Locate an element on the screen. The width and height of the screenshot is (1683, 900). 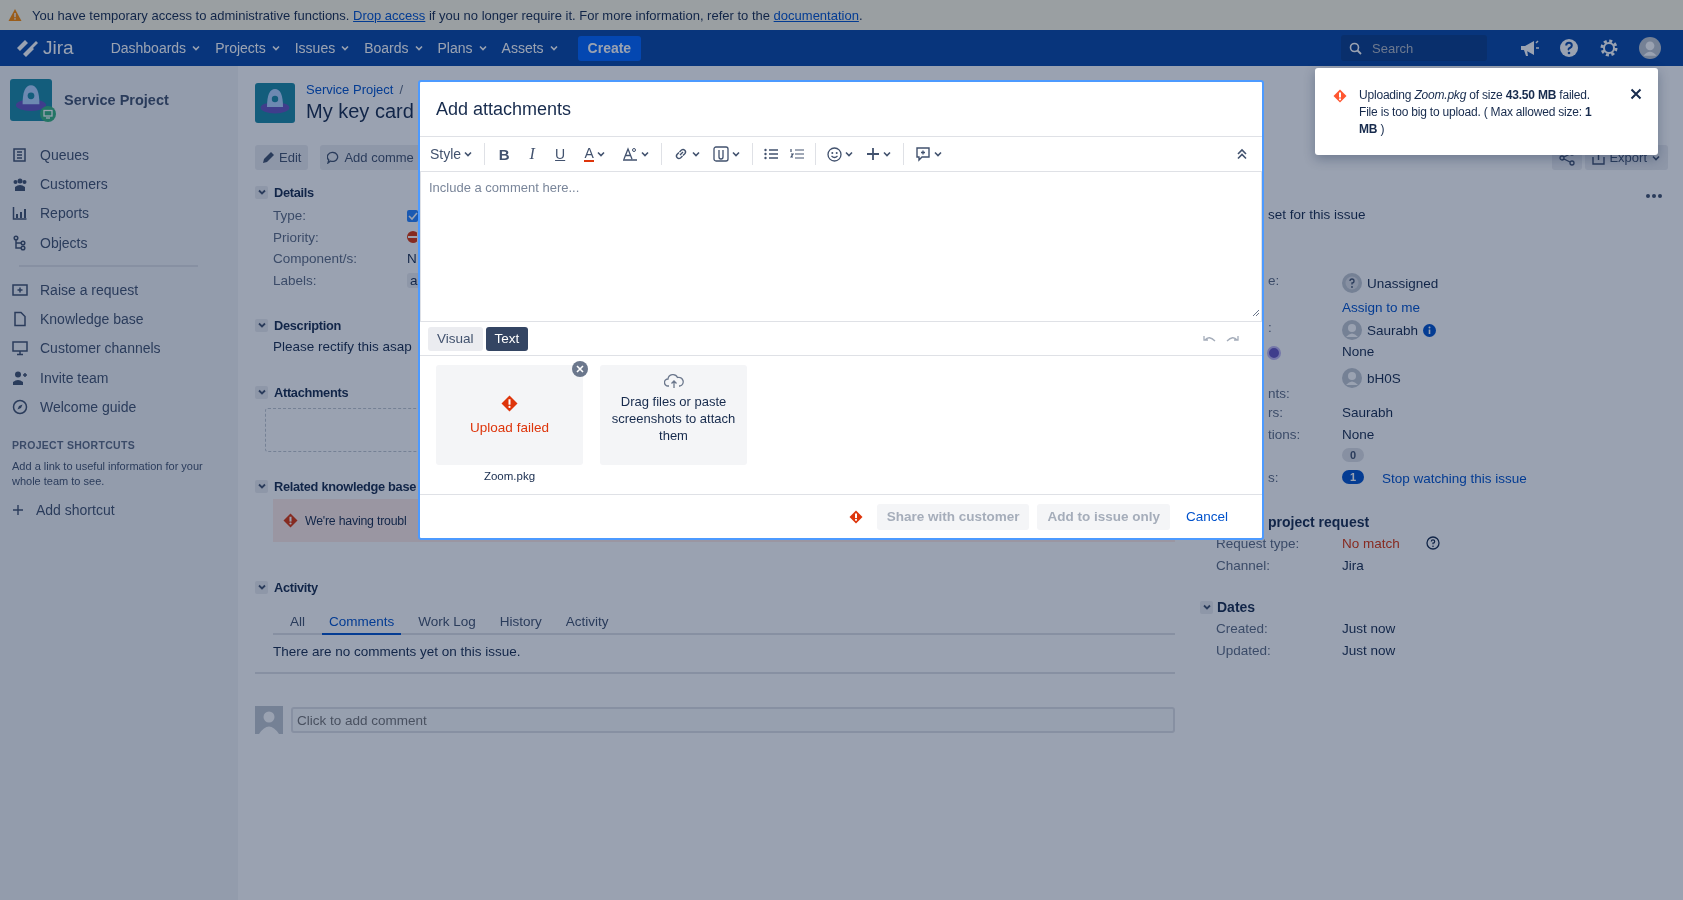
sla-text: set for this issue is located at coordinates (1317, 214).